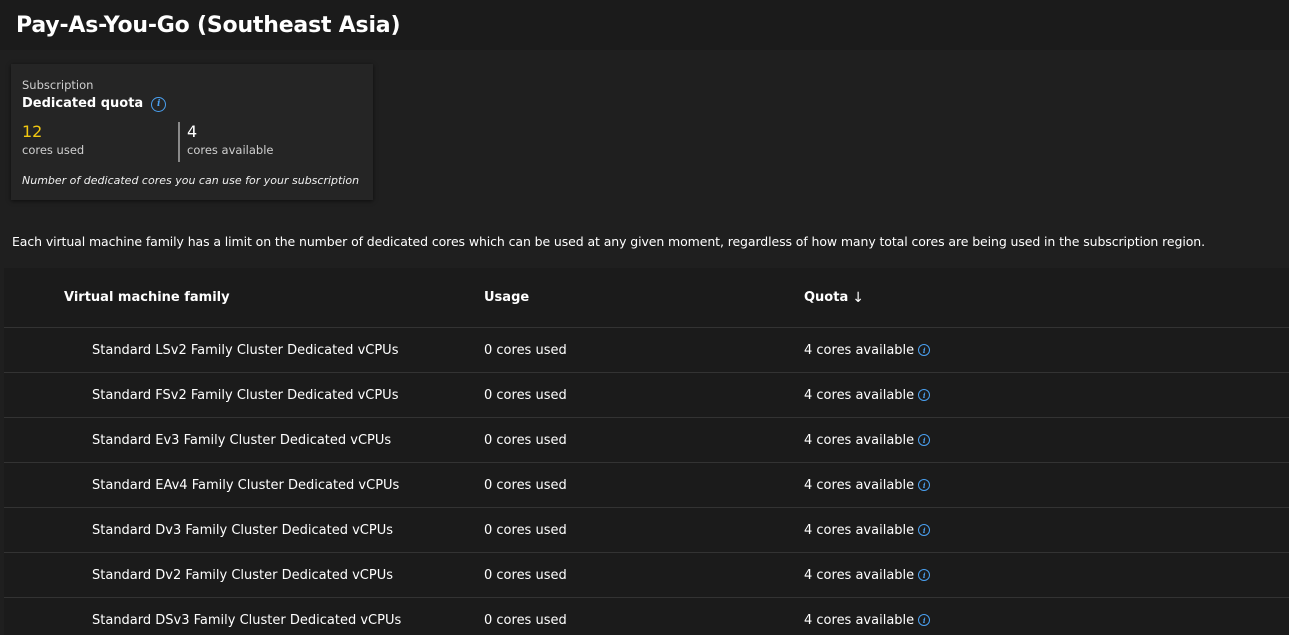 The image size is (1289, 635). I want to click on cores-available-stat: 4 cores available, so click(225, 142).